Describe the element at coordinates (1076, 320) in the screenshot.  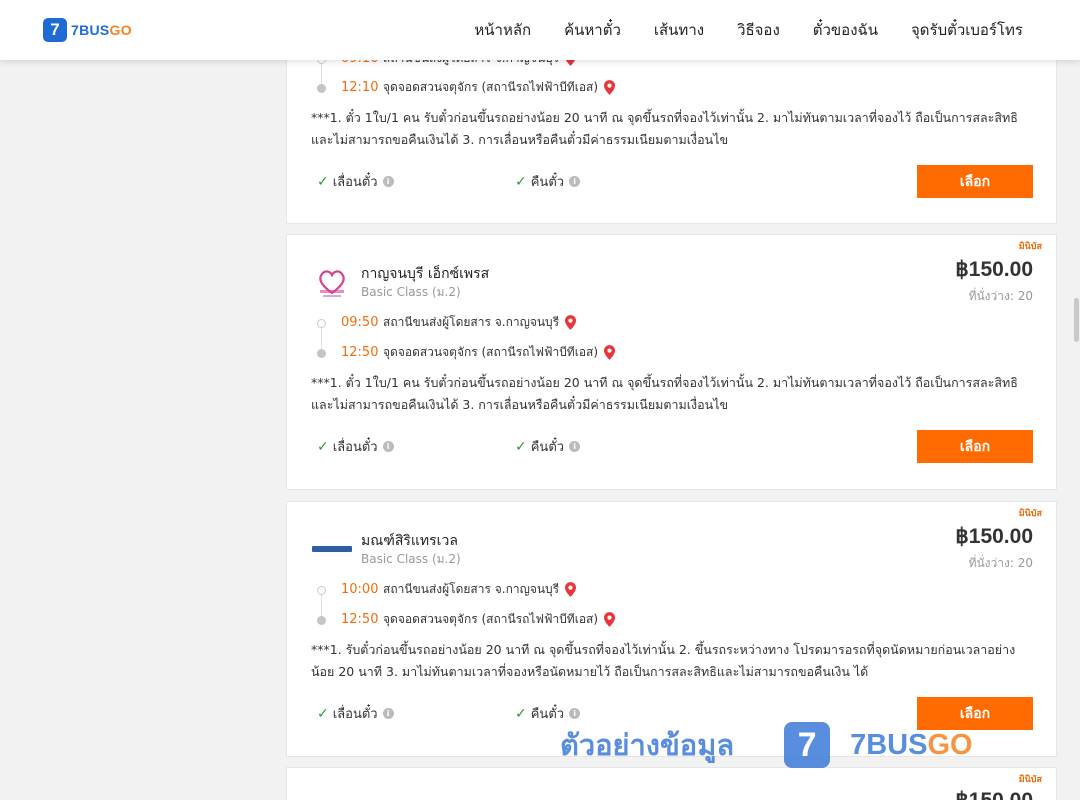
I see `scrollbar-thumb` at that location.